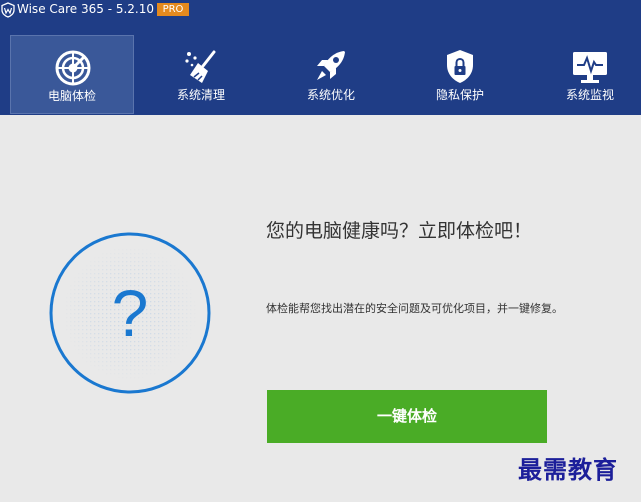 Image resolution: width=641 pixels, height=502 pixels. I want to click on tab-system-monitor: 系统监视, so click(584, 74).